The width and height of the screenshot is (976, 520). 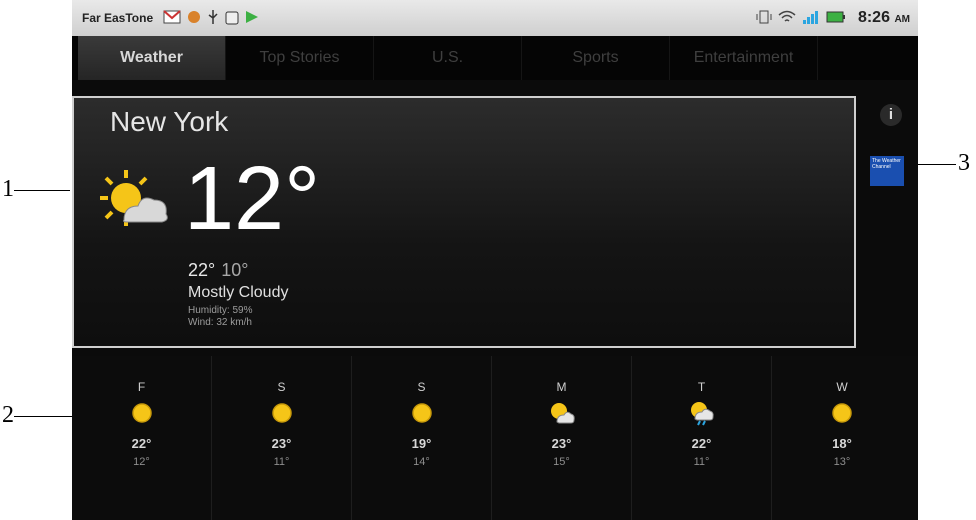 I want to click on clock: 8:26 AM, so click(x=883, y=17).